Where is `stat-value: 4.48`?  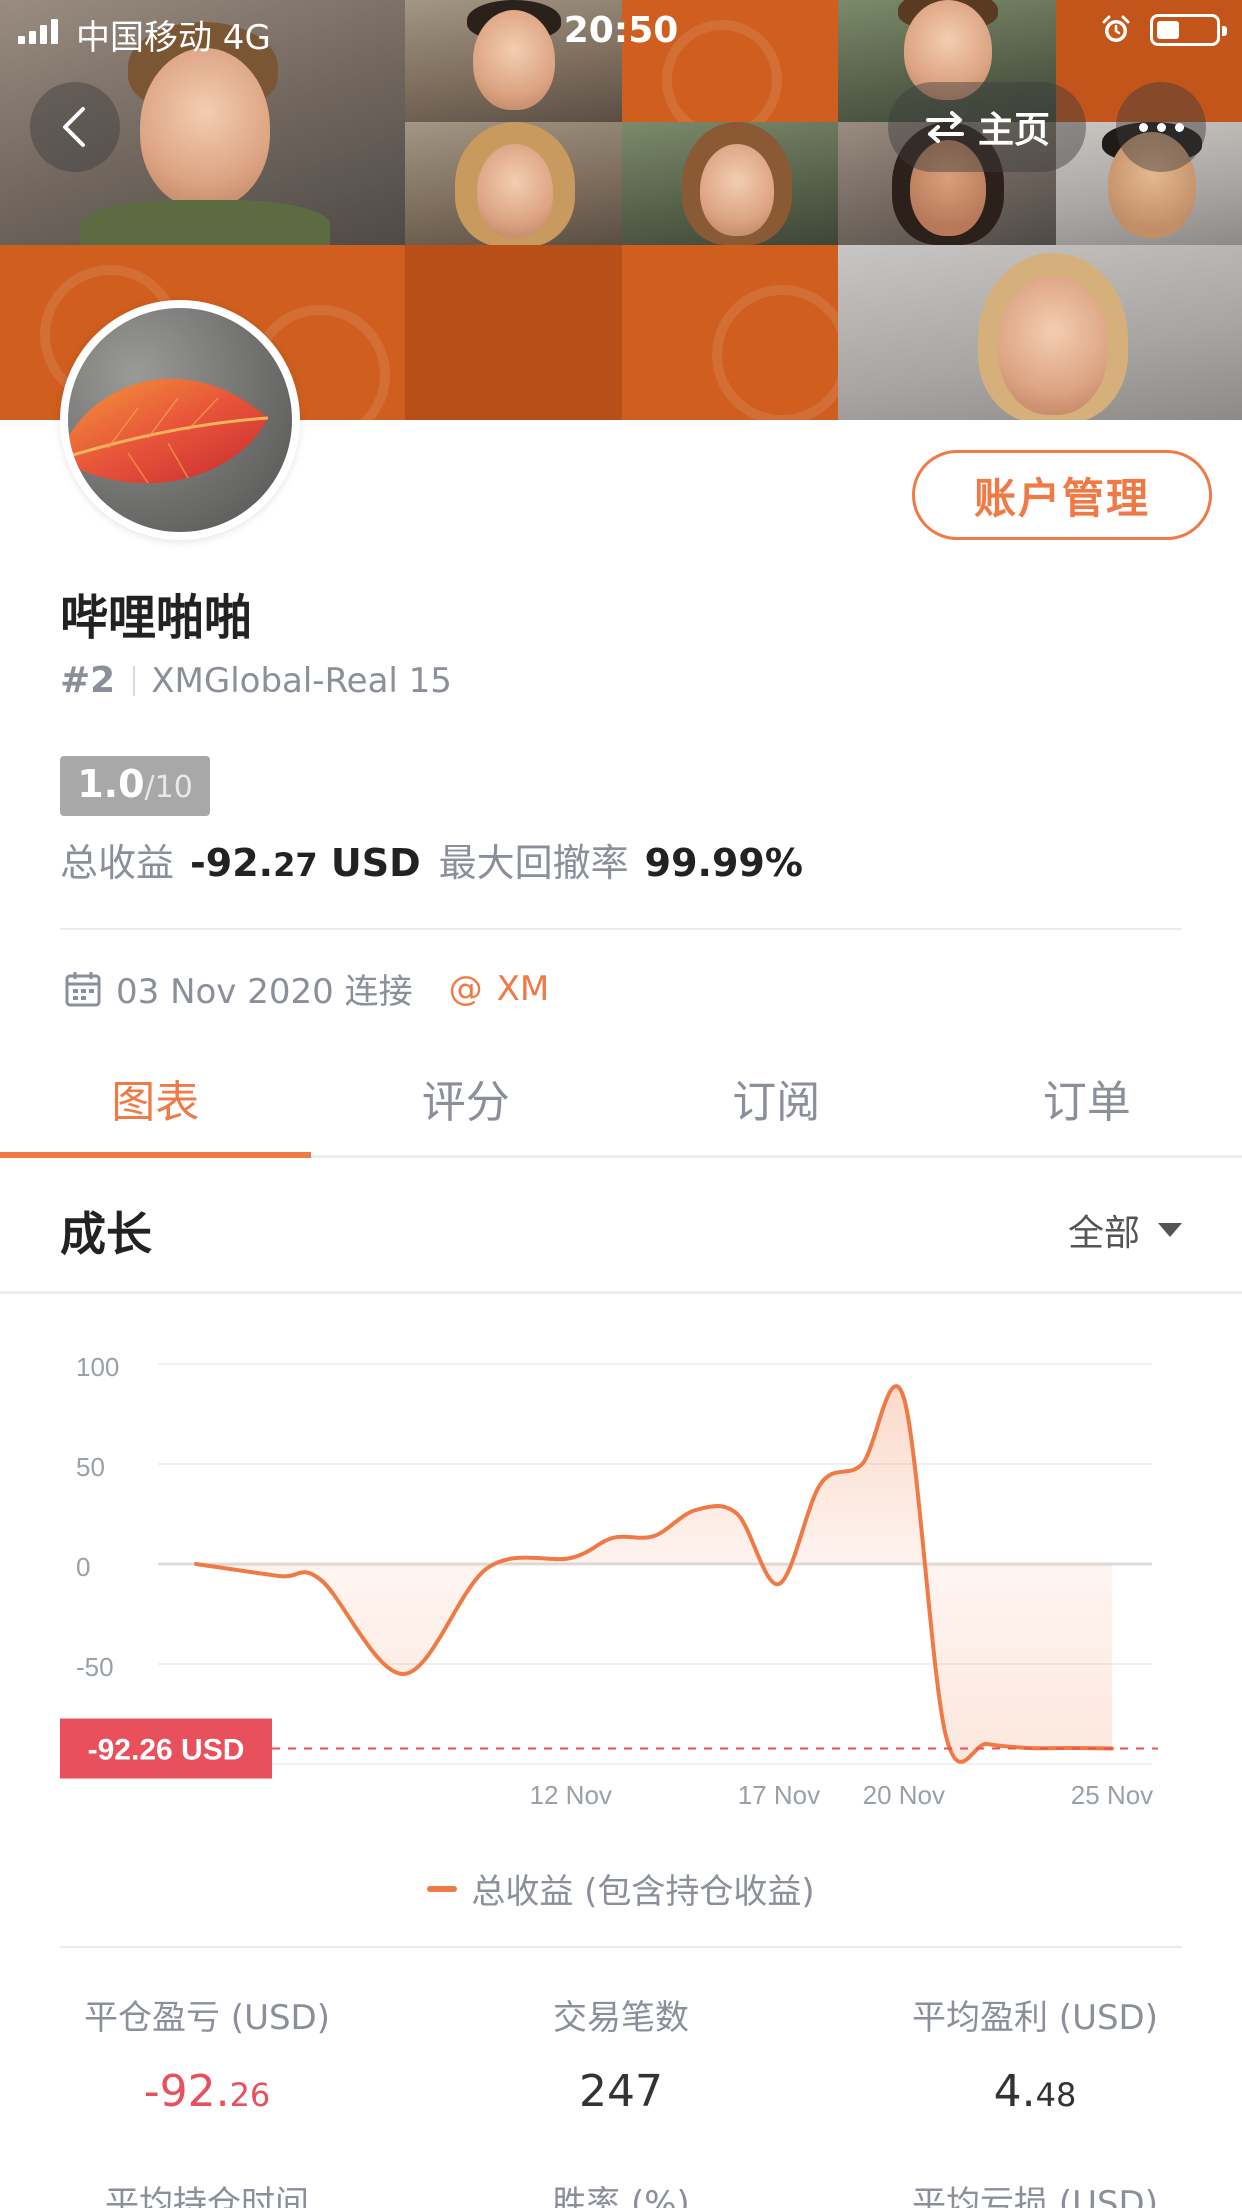 stat-value: 4.48 is located at coordinates (1035, 2091).